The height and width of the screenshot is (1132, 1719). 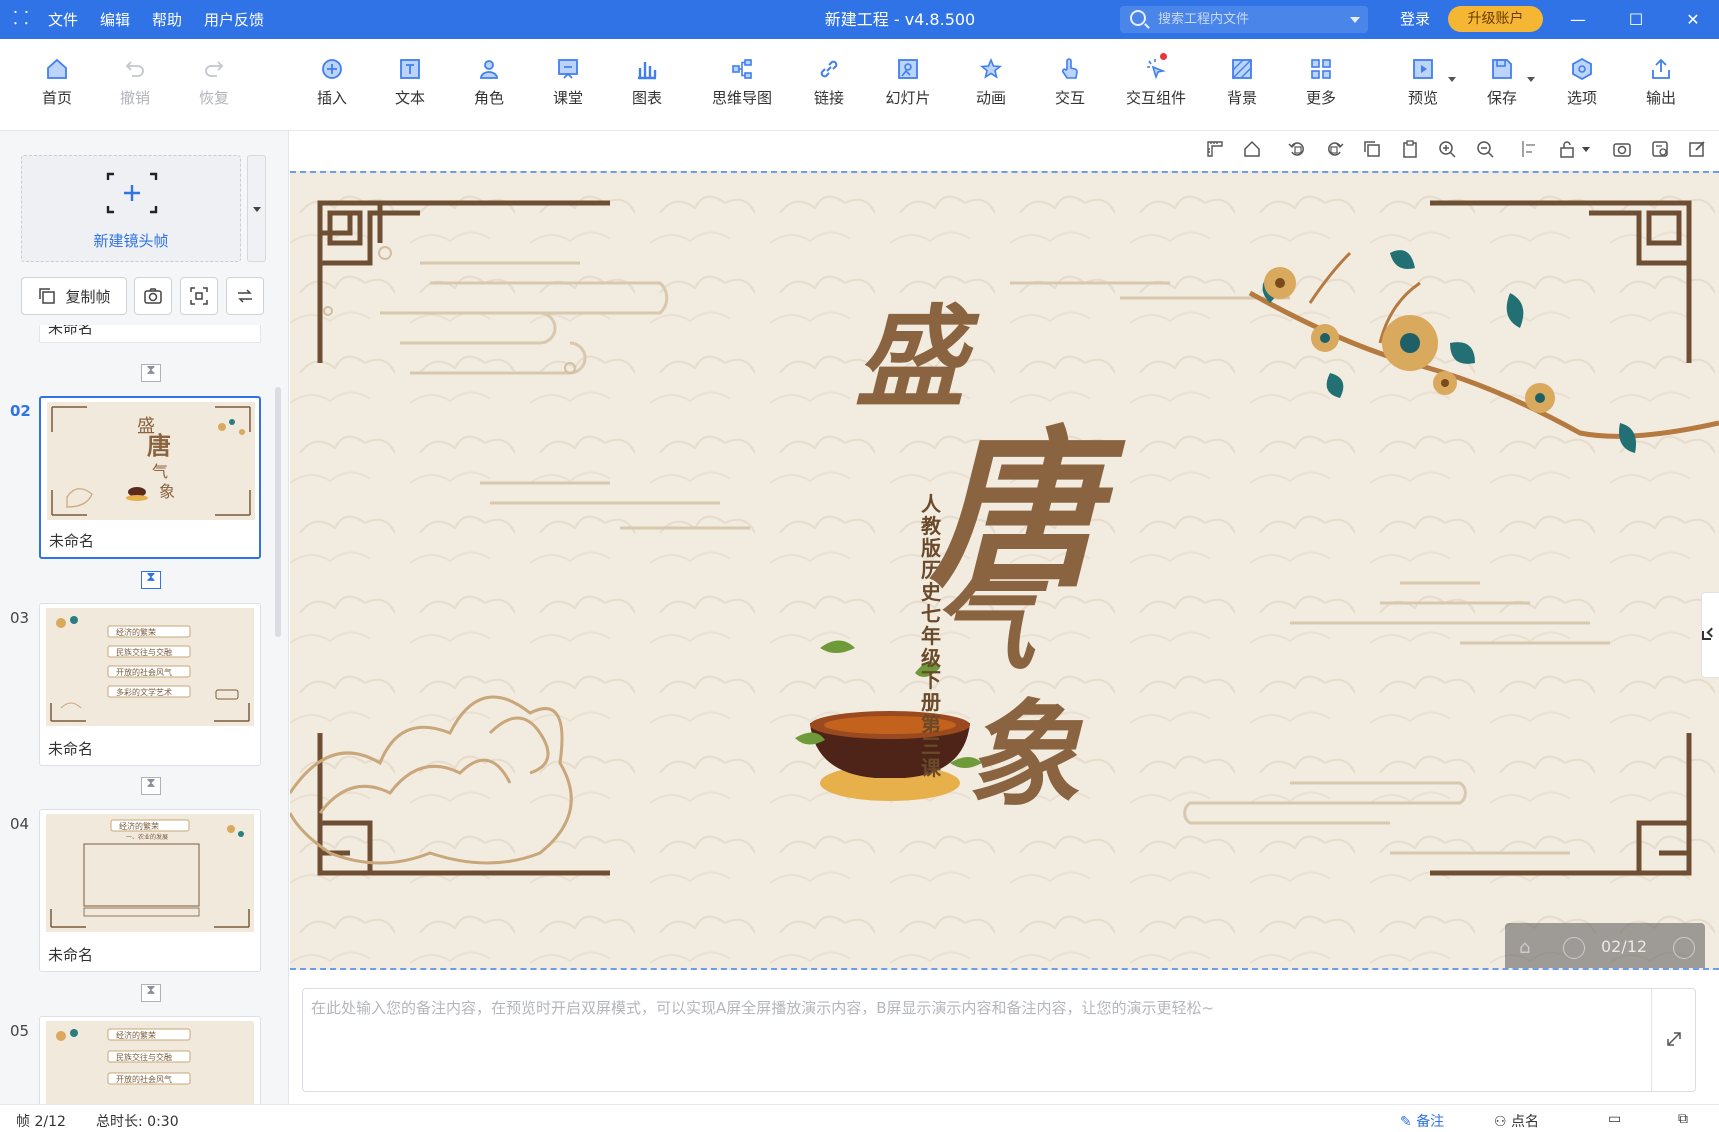 What do you see at coordinates (137, 1122) in the screenshot?
I see `total-duration: 总时长: 0:30` at bounding box center [137, 1122].